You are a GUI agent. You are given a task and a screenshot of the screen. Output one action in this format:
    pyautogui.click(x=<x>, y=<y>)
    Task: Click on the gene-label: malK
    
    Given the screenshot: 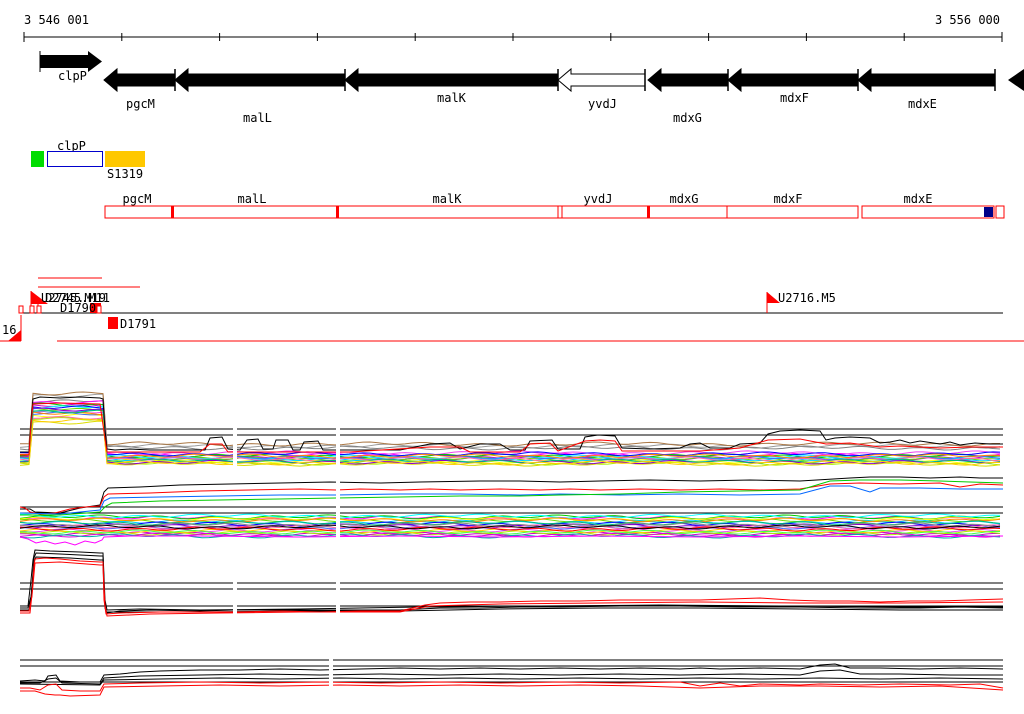 What is the action you would take?
    pyautogui.click(x=452, y=98)
    